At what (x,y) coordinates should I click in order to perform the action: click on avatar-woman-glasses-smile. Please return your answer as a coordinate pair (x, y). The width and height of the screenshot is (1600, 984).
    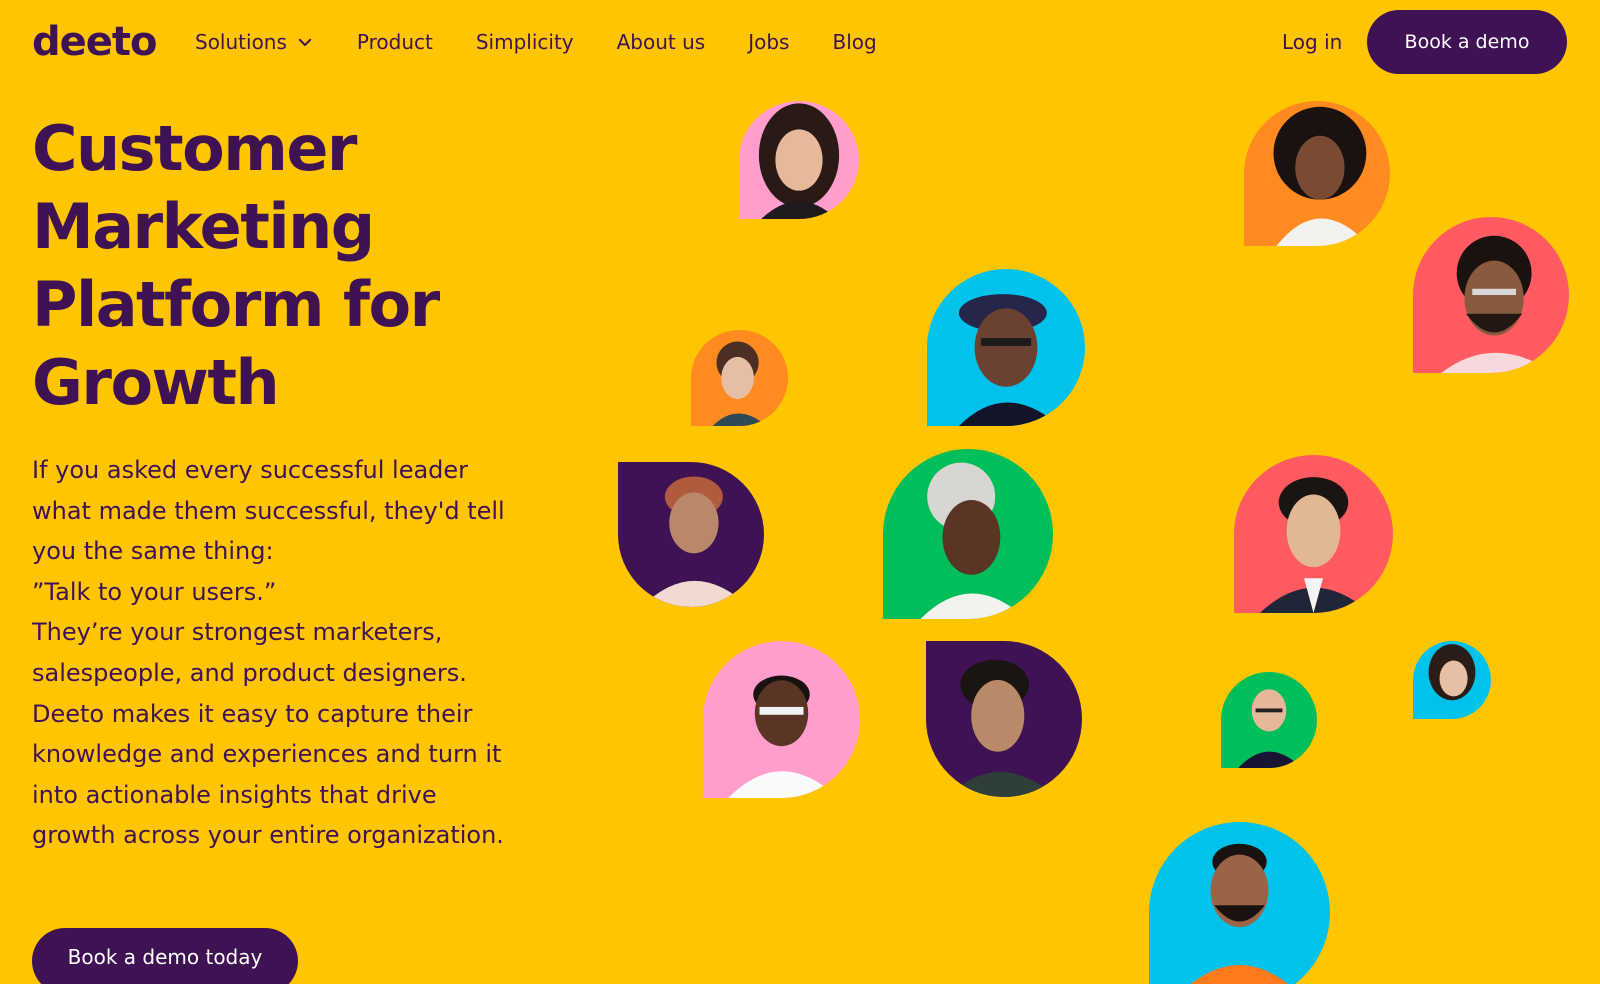
    Looking at the image, I should click on (781, 719).